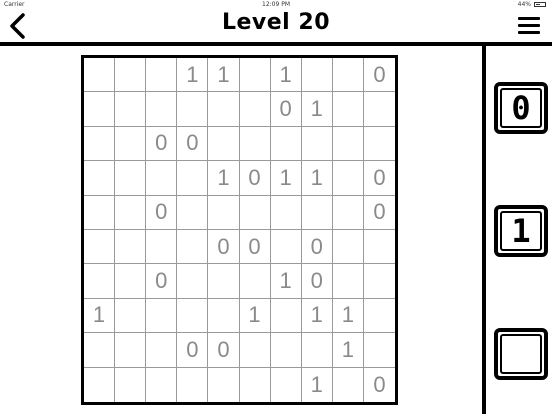  I want to click on menu-button, so click(529, 26).